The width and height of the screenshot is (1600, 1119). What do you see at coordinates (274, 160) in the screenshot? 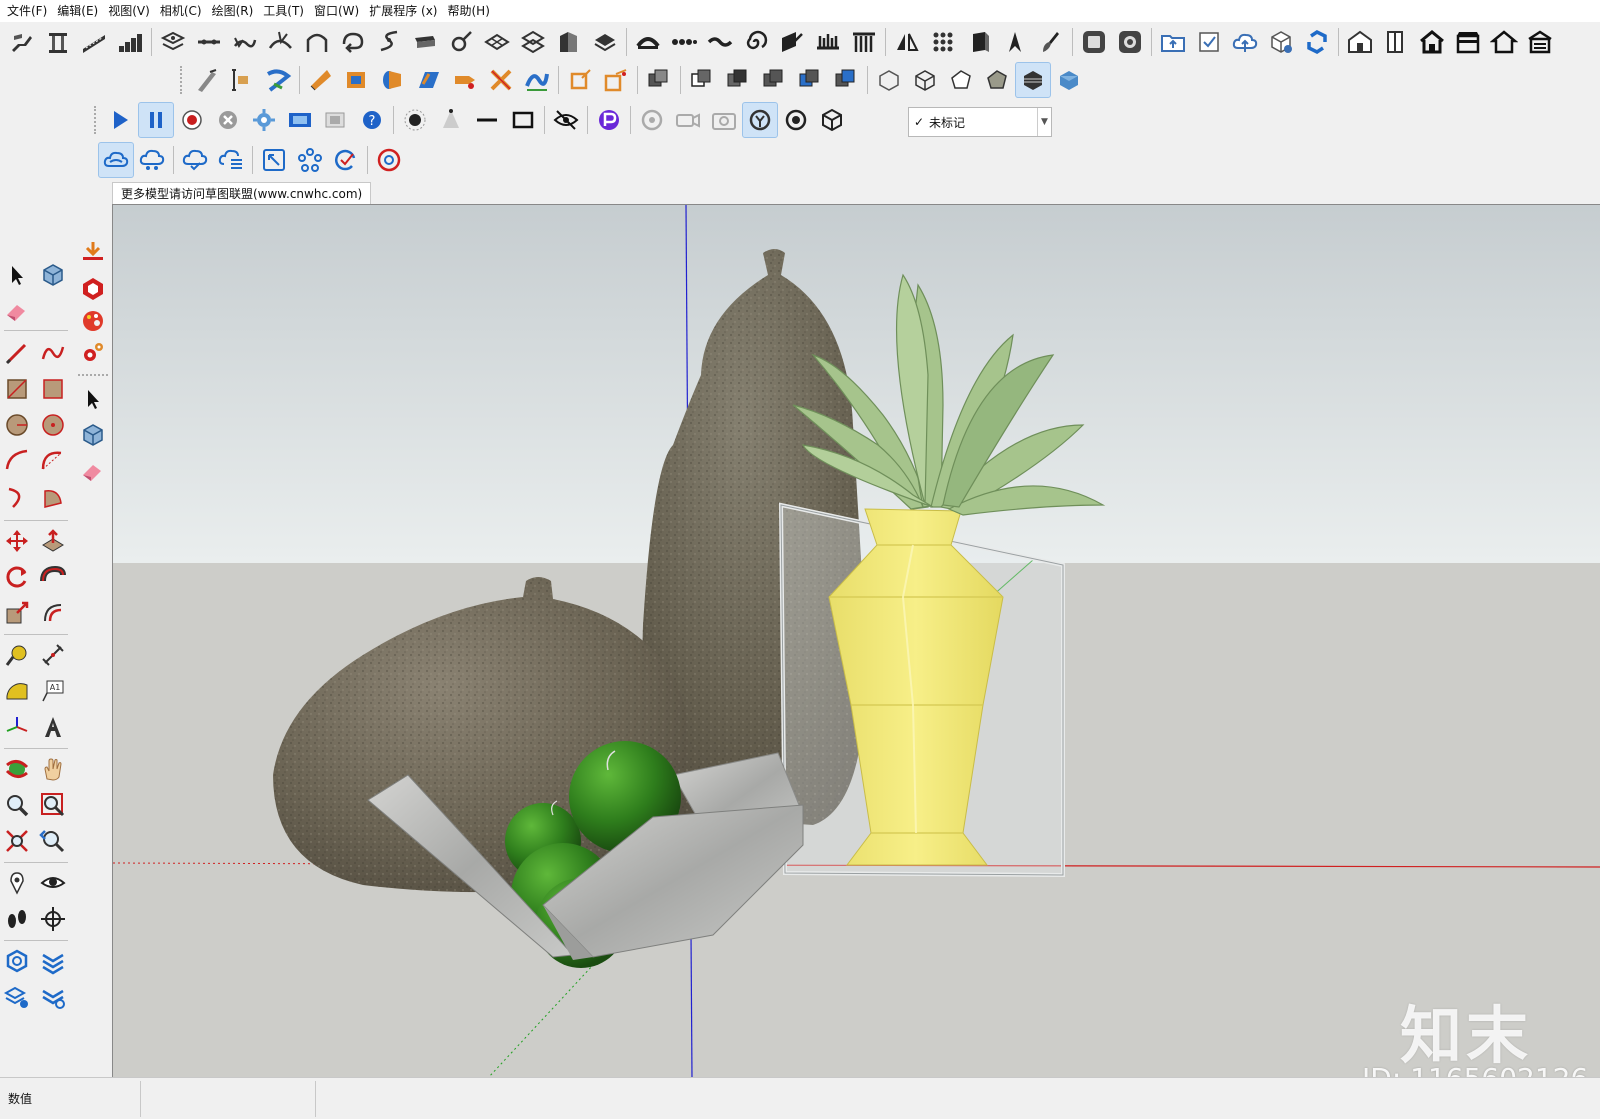
I see `resize-frame-icon` at bounding box center [274, 160].